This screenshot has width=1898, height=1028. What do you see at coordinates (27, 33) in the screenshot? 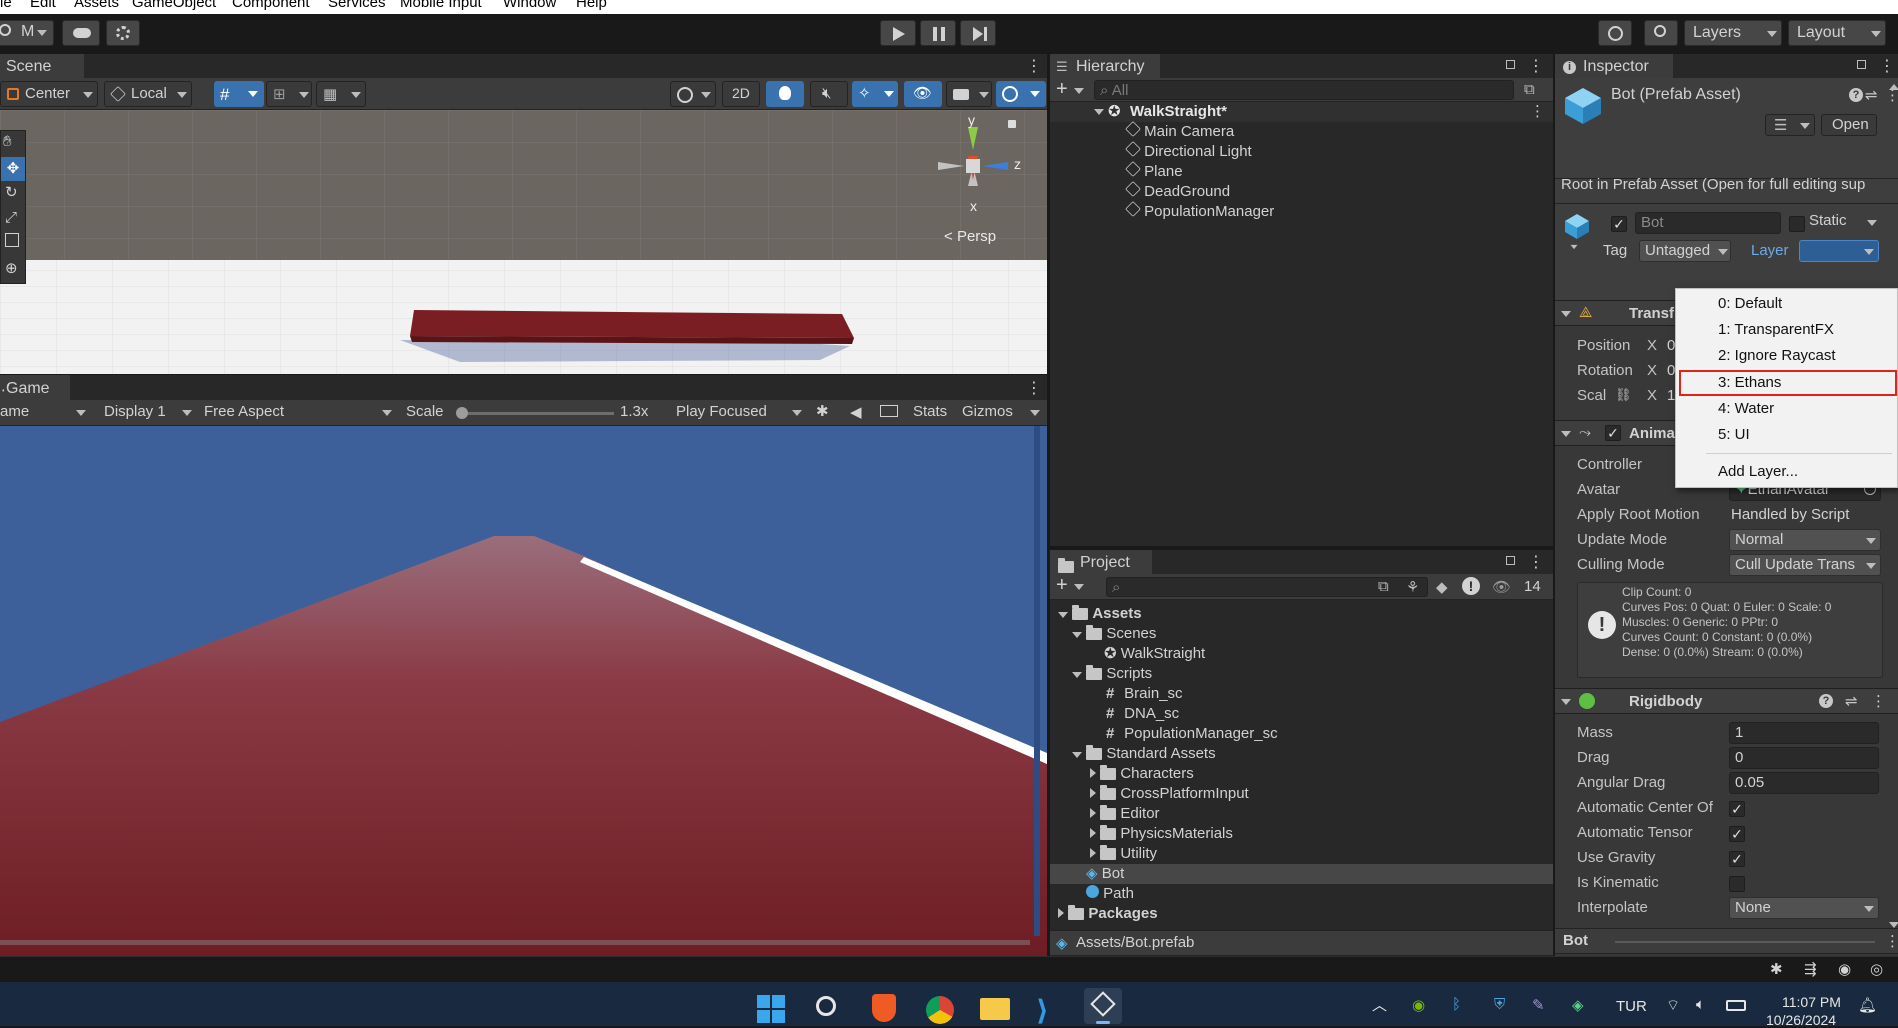
I see `account-dropdown: M` at bounding box center [27, 33].